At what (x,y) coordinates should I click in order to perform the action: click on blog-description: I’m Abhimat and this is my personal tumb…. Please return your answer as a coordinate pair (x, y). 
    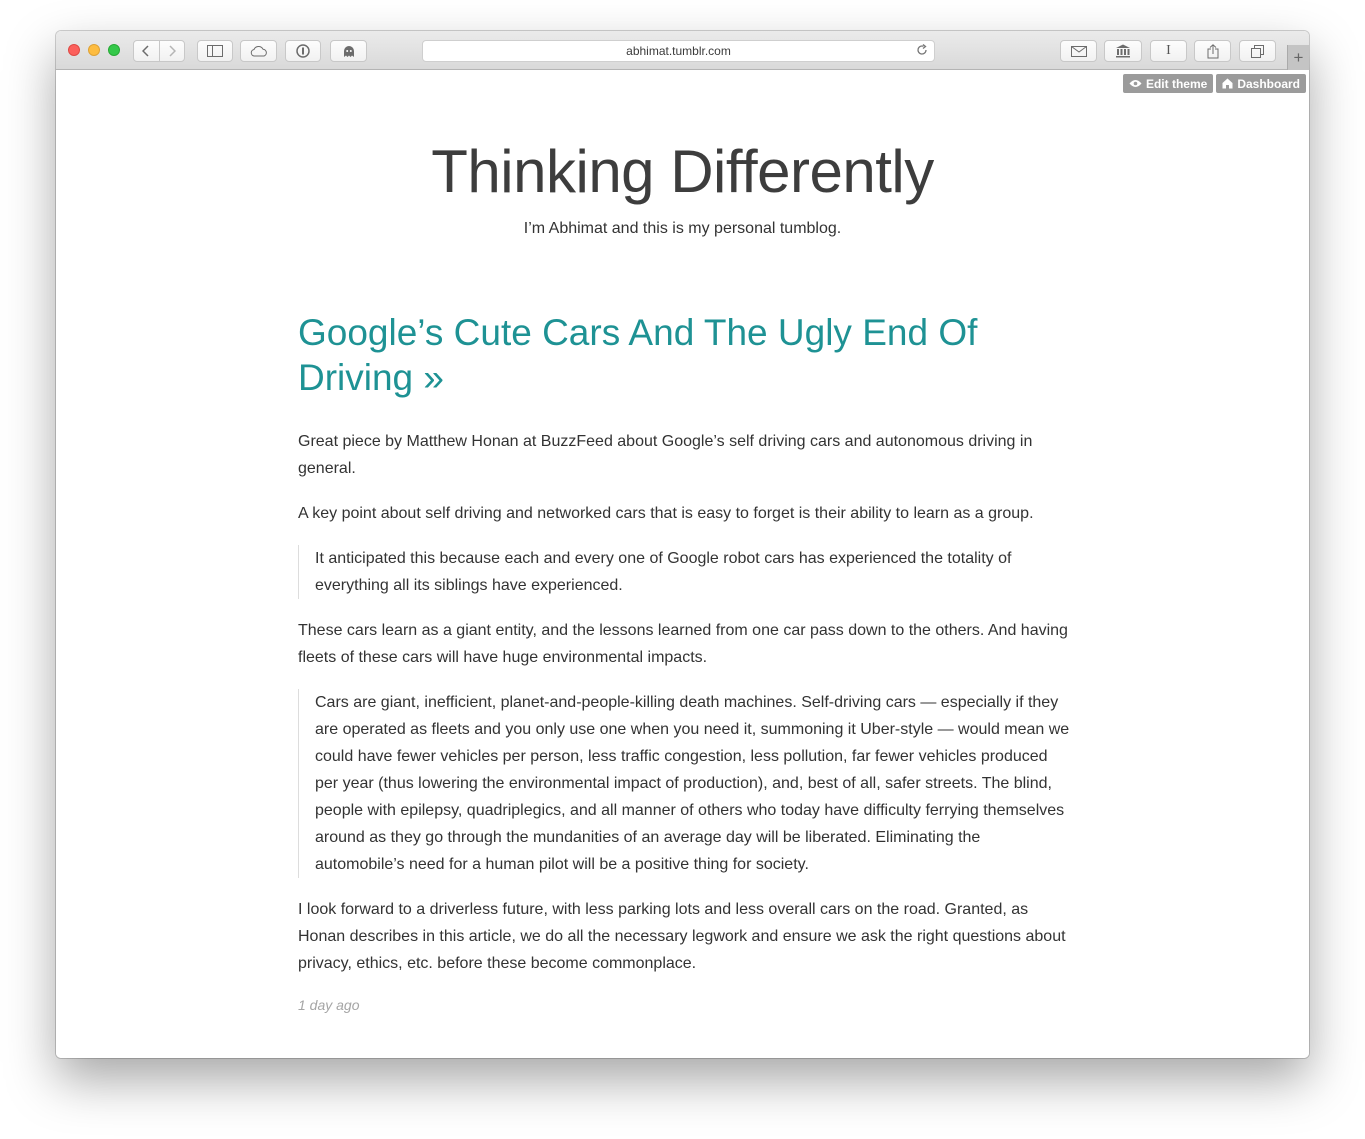
    Looking at the image, I should click on (682, 228).